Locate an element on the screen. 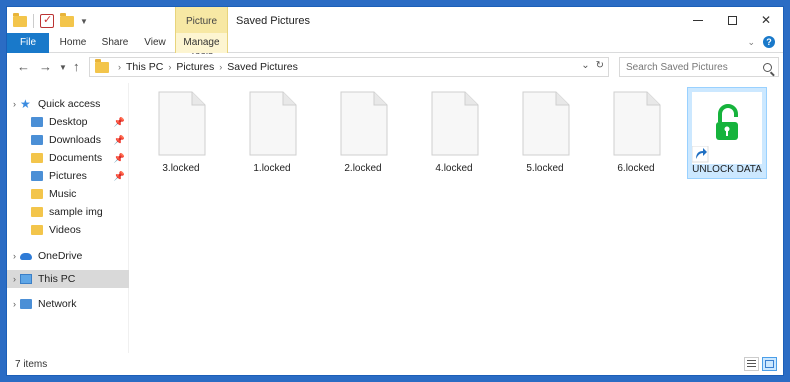 The image size is (790, 382). sidebar-item-pictures: Pictures 📌 is located at coordinates (68, 176).